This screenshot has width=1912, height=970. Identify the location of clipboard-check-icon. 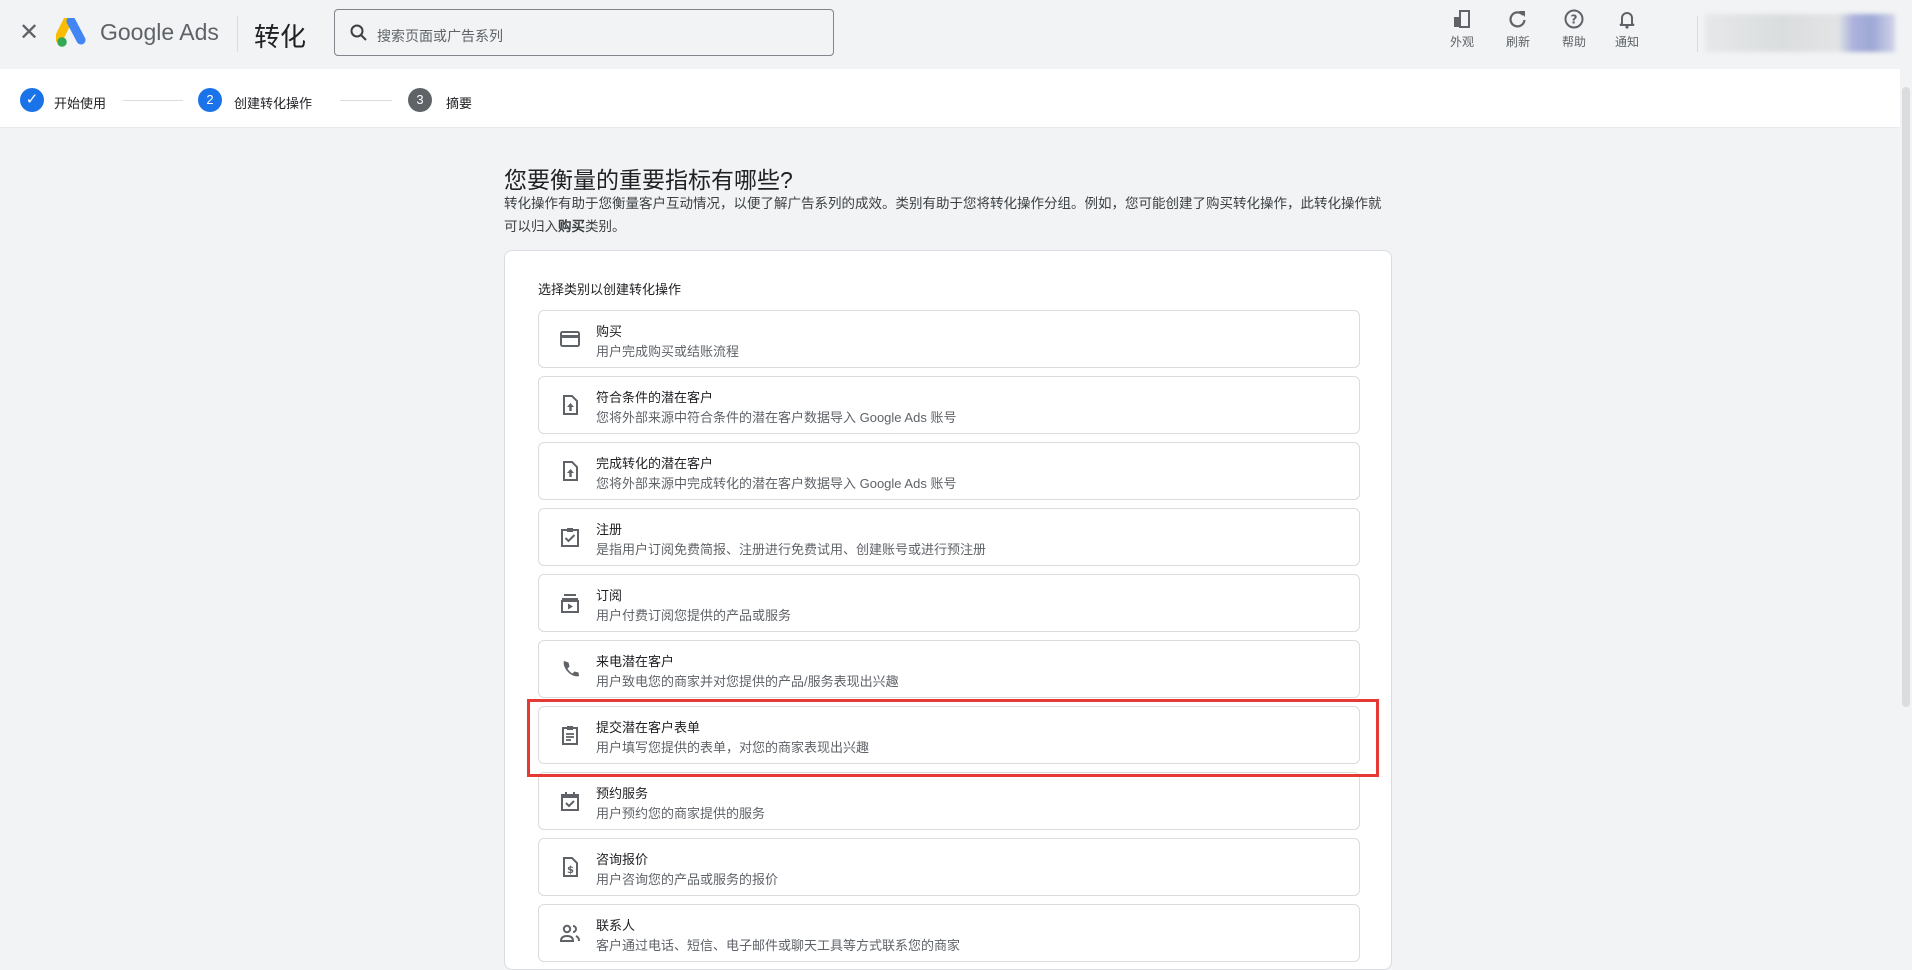
(570, 537).